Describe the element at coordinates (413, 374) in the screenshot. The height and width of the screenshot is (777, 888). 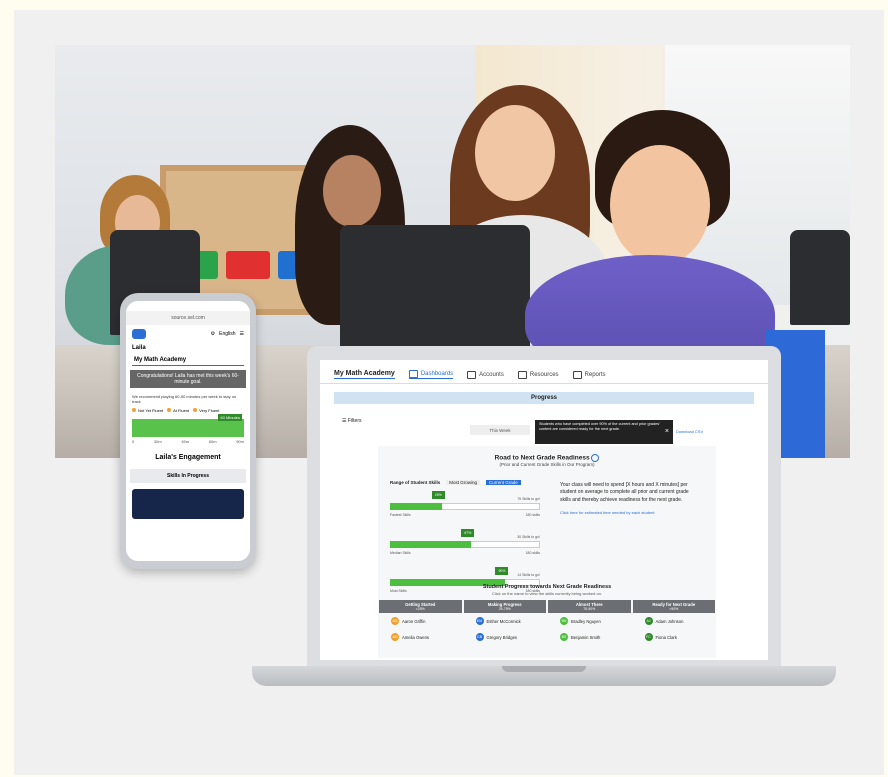
I see `dashboard-icon` at that location.